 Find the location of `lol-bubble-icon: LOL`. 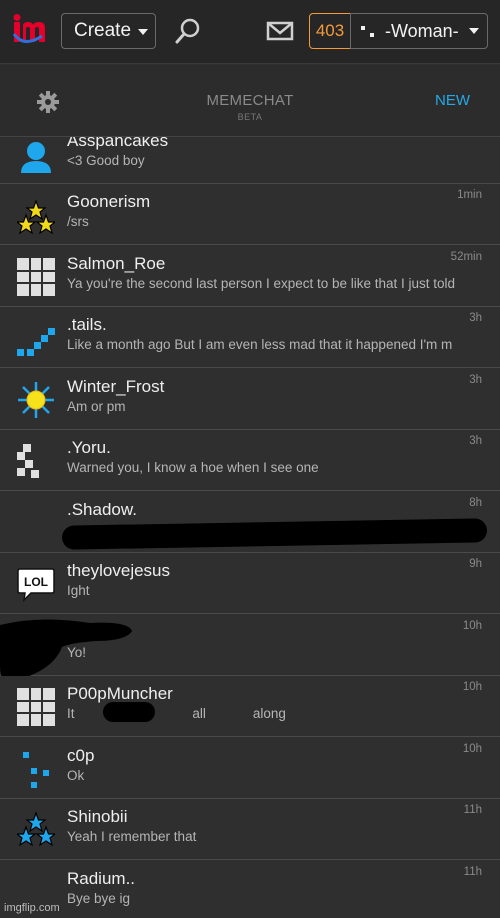

lol-bubble-icon: LOL is located at coordinates (36, 585).